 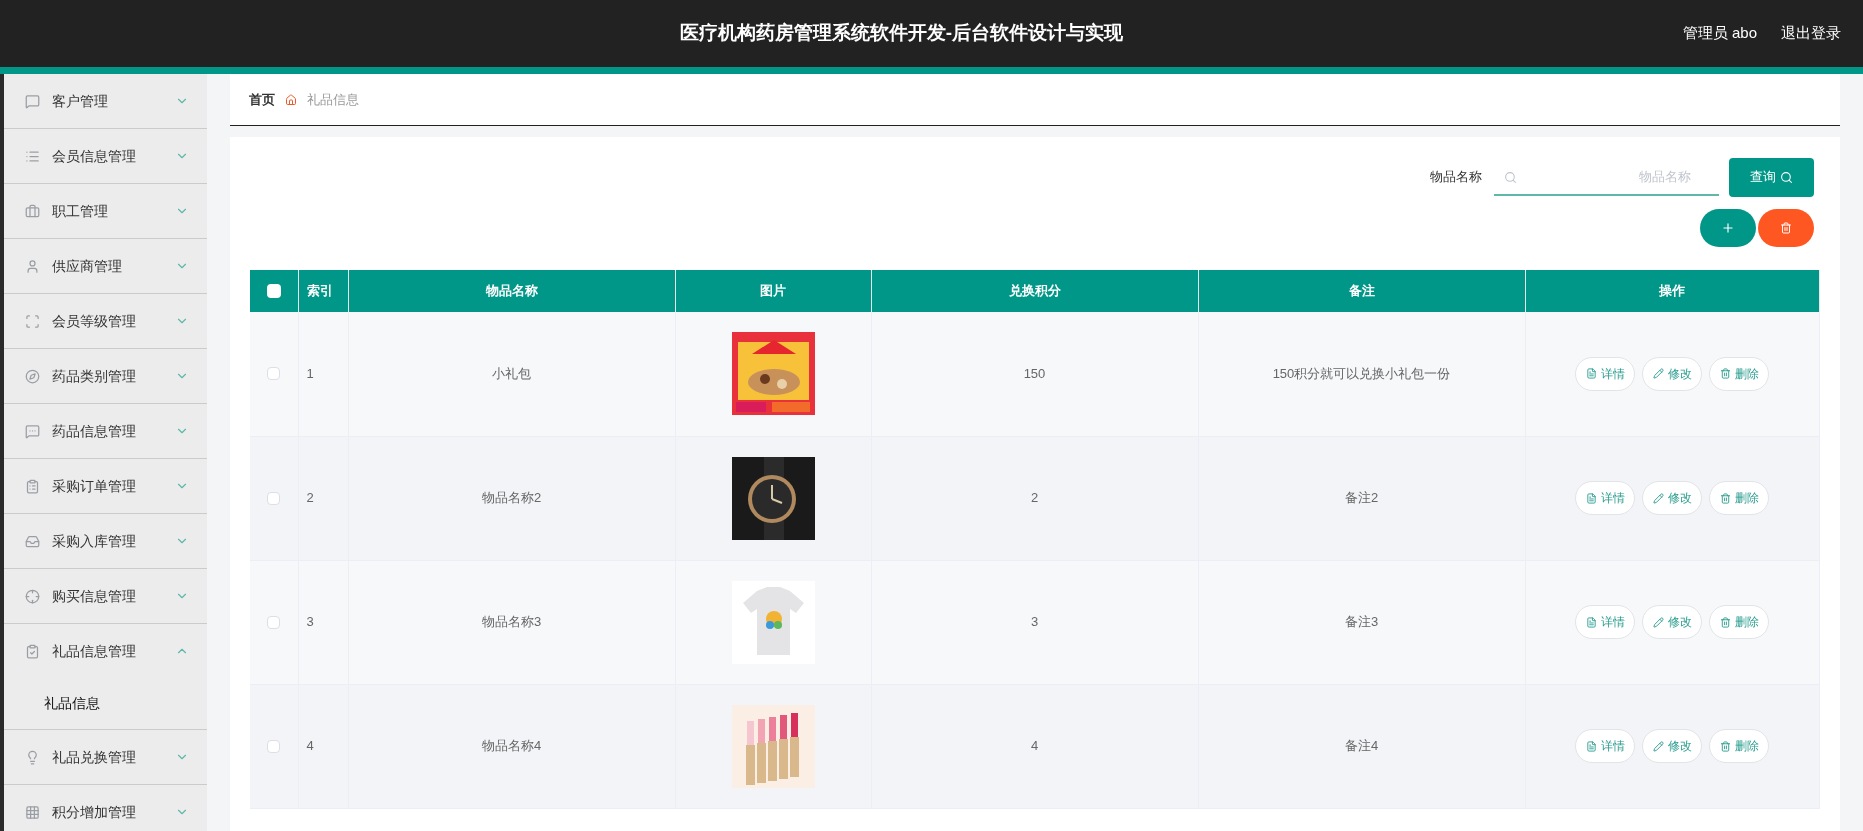 What do you see at coordinates (291, 99) in the screenshot?
I see `home-icon` at bounding box center [291, 99].